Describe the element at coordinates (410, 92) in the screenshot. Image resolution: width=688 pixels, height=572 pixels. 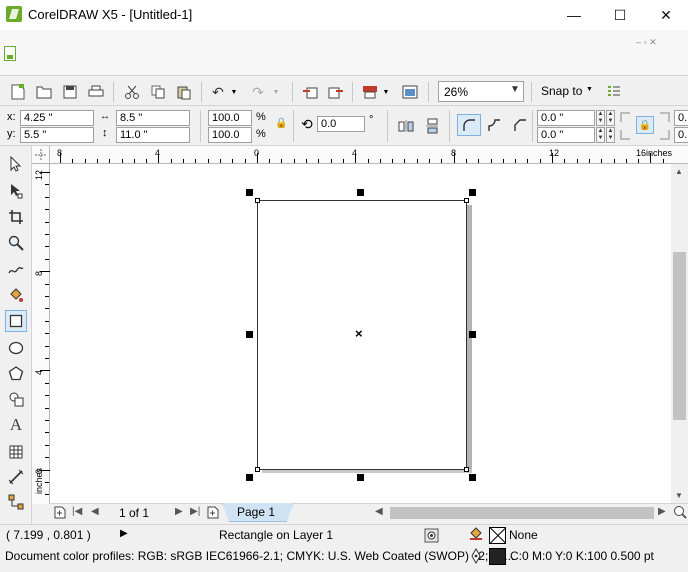
I see `welcome-screen-icon` at that location.